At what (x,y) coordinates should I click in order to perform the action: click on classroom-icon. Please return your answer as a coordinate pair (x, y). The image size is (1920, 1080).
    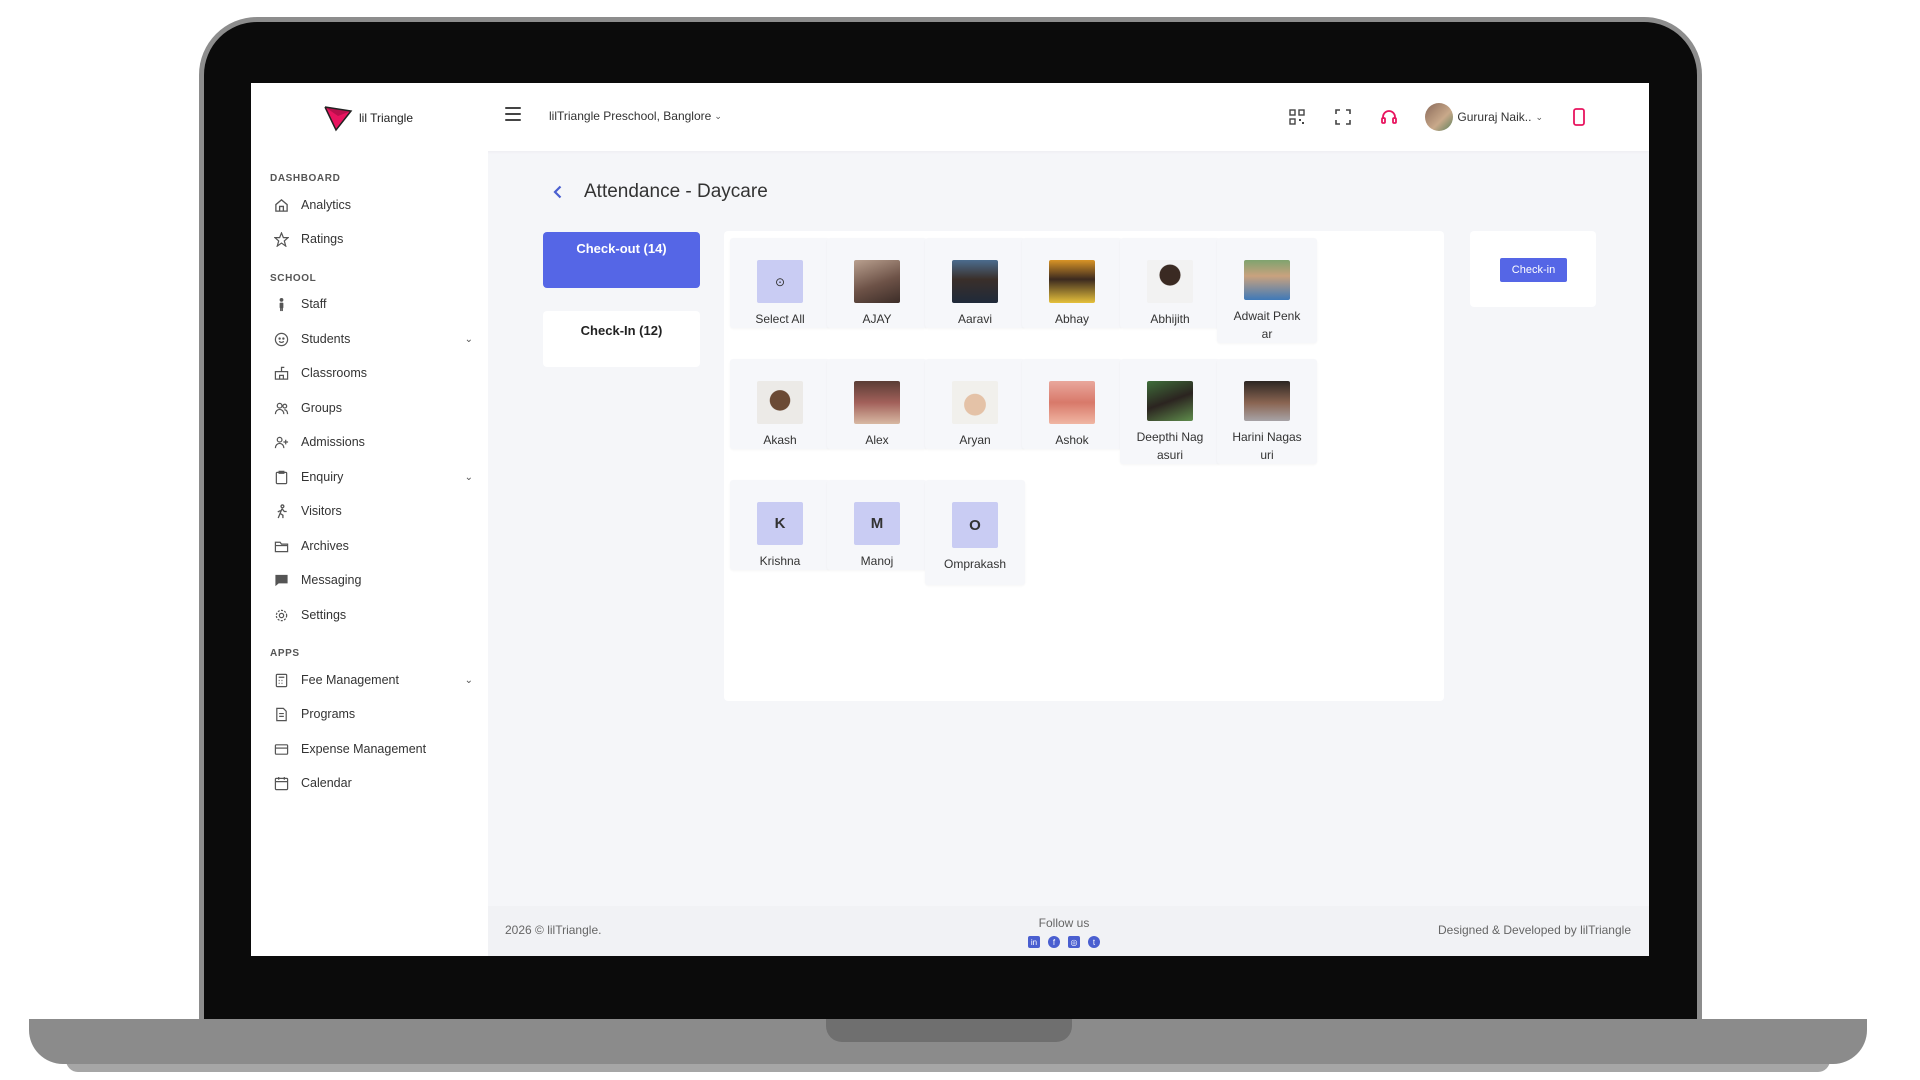
    Looking at the image, I should click on (281, 373).